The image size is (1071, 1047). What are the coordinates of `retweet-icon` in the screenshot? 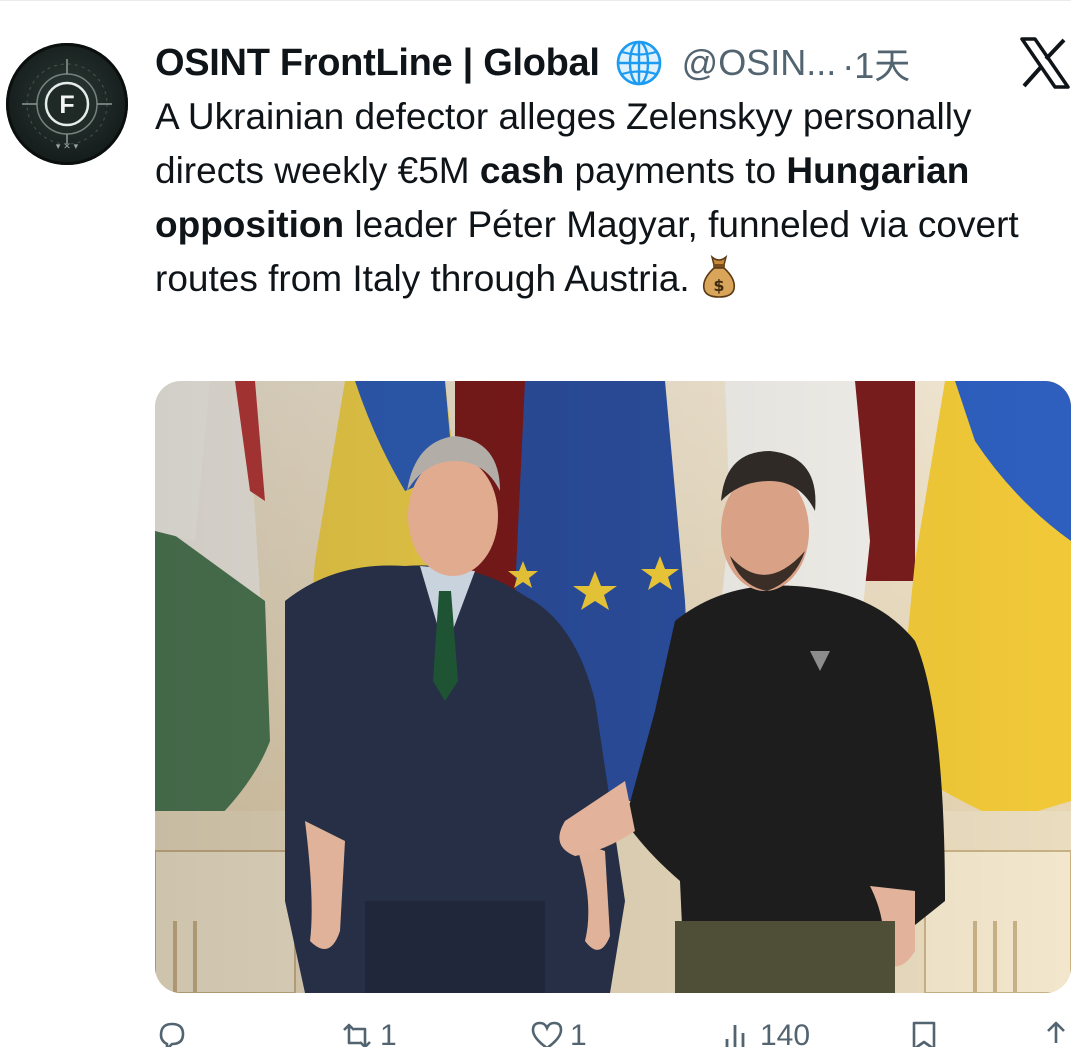 It's located at (357, 1035).